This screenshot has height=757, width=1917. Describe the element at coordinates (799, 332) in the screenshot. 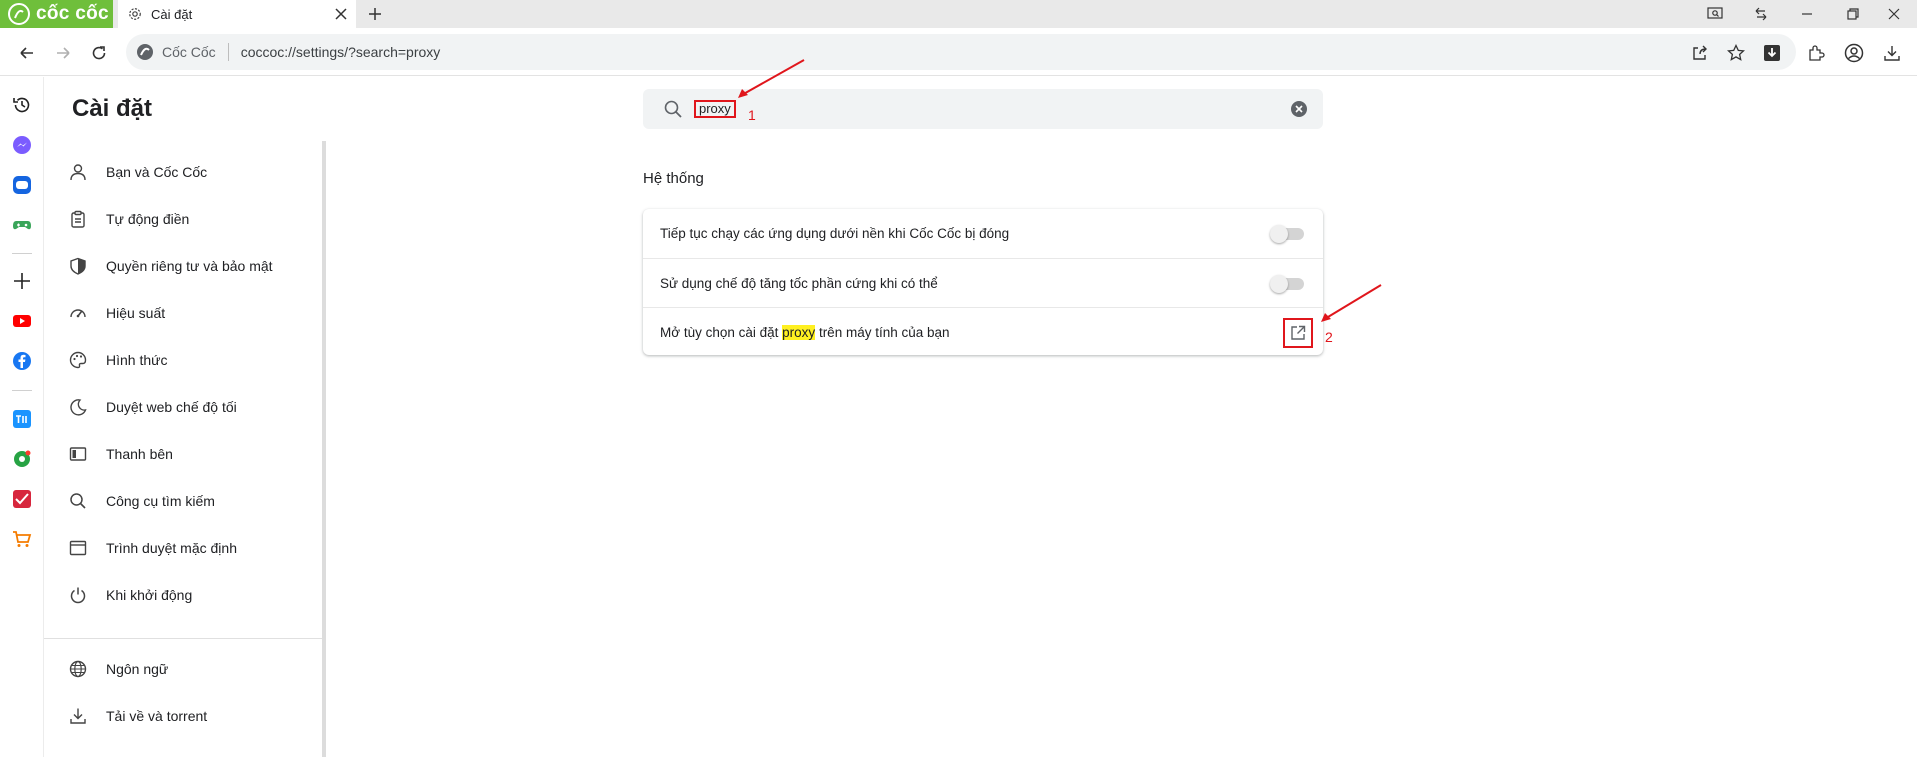

I see `search-highlight: proxy` at that location.